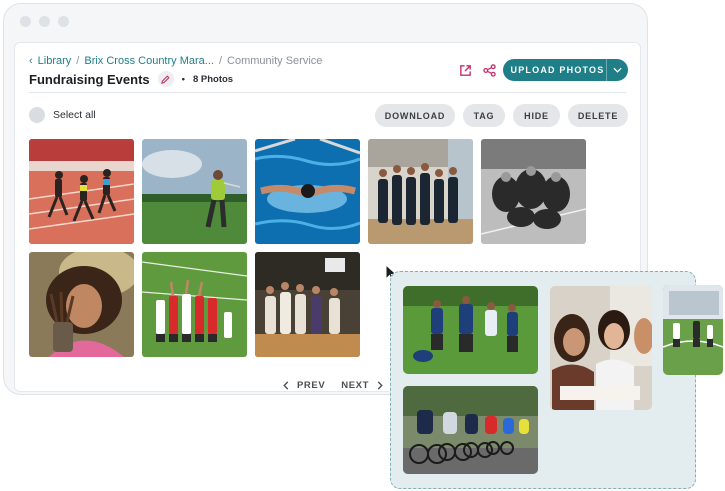 The height and width of the screenshot is (491, 725). Describe the element at coordinates (693, 330) in the screenshot. I see `youth-soccer-photo` at that location.